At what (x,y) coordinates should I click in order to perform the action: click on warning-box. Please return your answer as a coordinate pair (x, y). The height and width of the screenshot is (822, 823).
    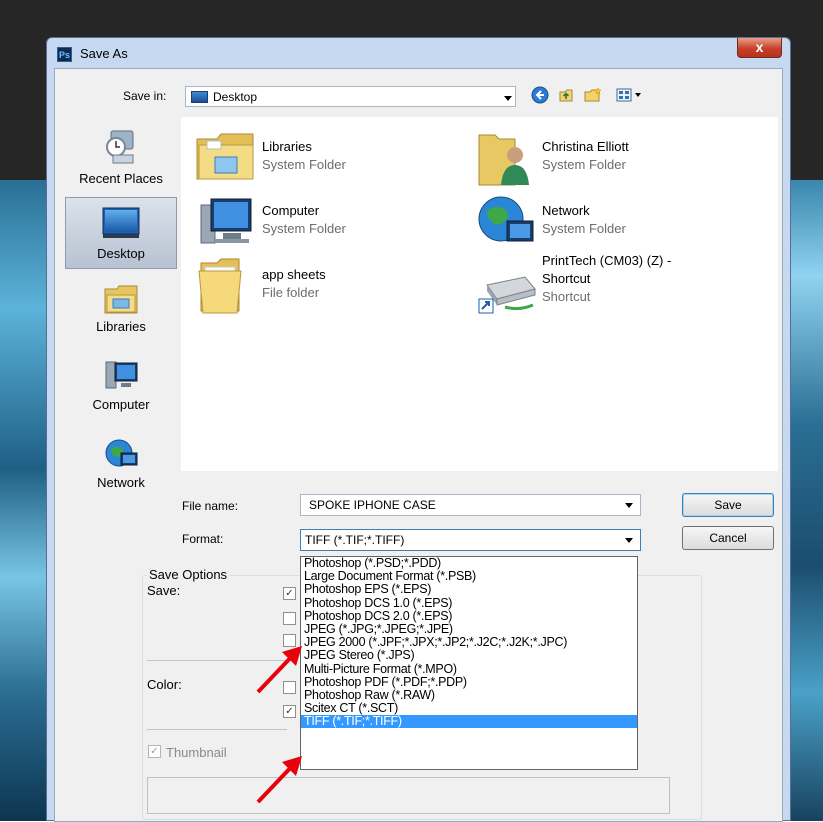
    Looking at the image, I should click on (408, 795).